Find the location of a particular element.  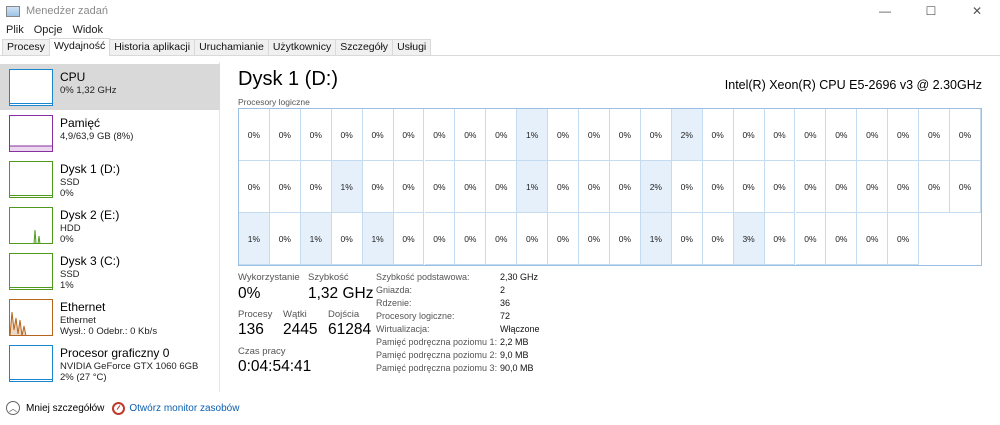

window-controls: — ☐ ✕ is located at coordinates (931, 11).